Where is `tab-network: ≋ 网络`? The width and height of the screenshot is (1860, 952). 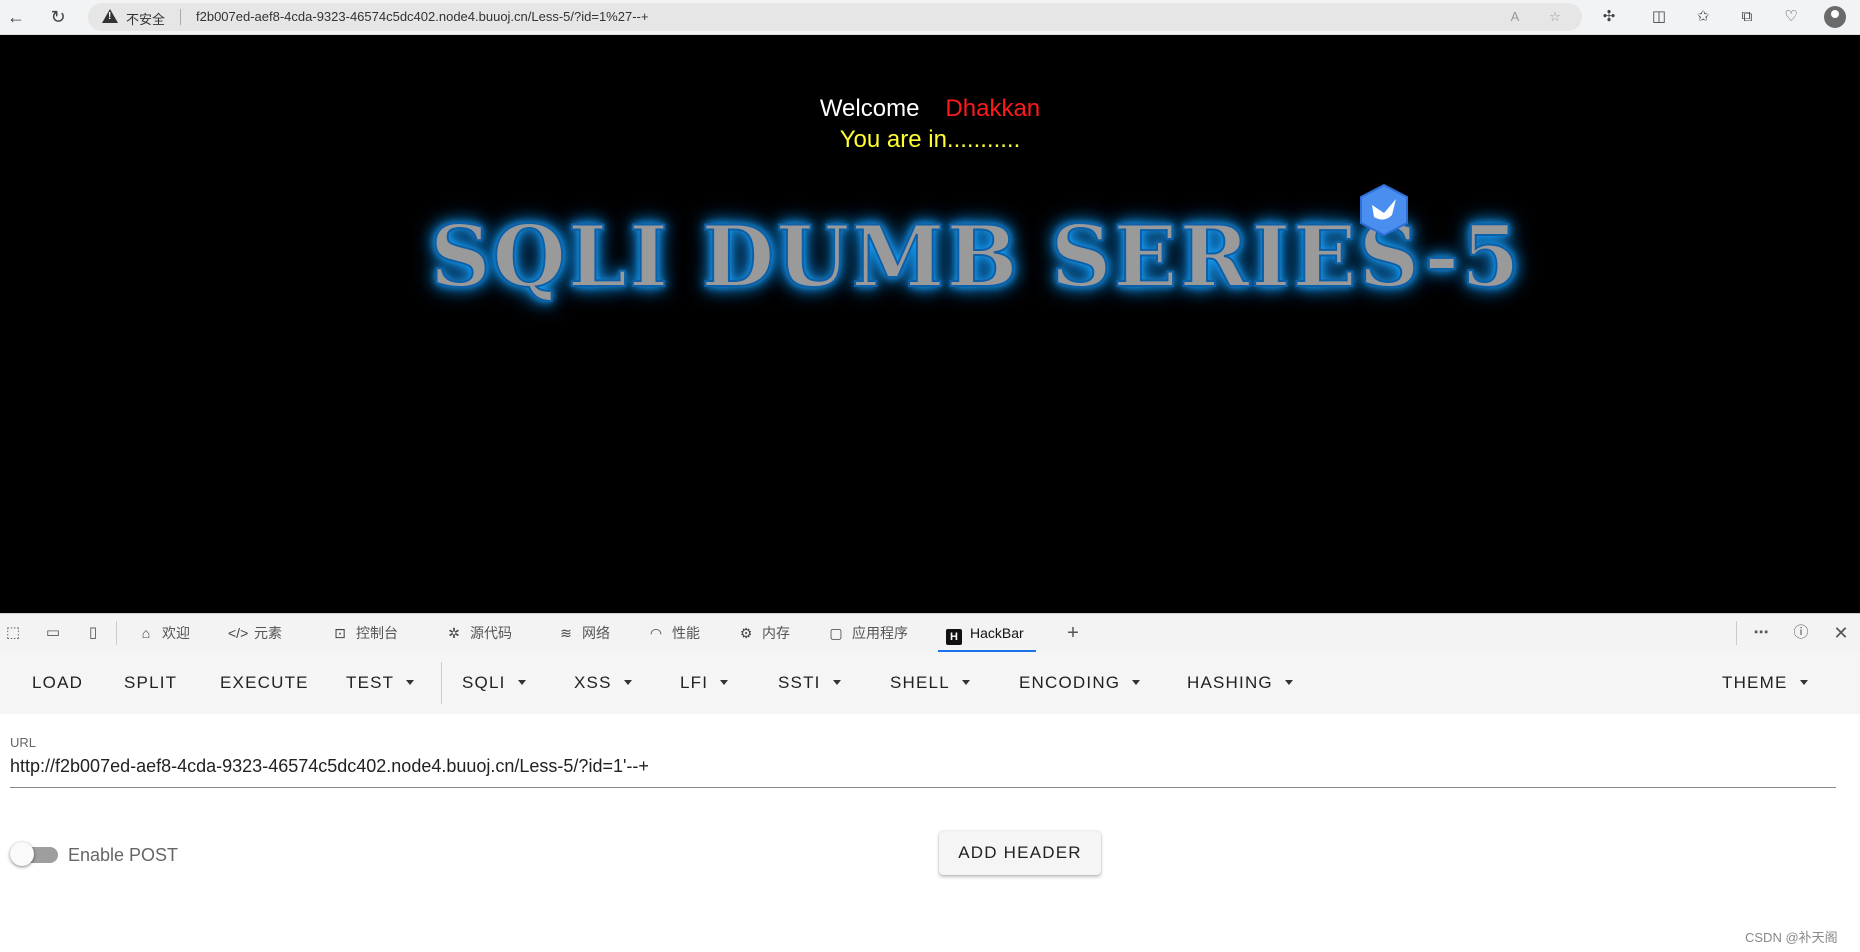 tab-network: ≋ 网络 is located at coordinates (583, 633).